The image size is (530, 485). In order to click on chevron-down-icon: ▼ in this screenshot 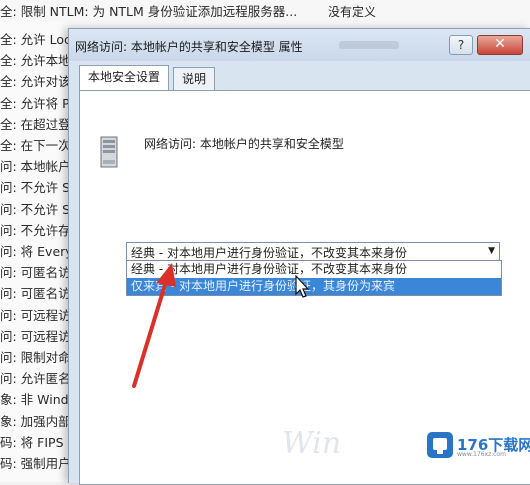, I will do `click(491, 251)`.